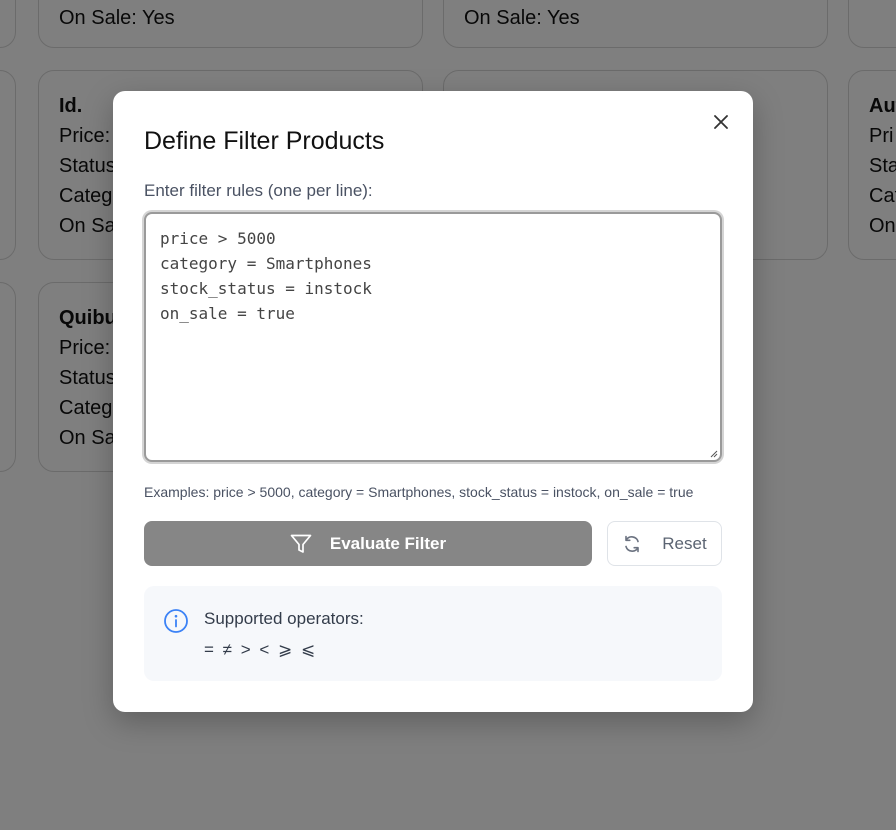 This screenshot has height=830, width=896. I want to click on operators-info-box: Supported operators: = ≠ > < ⩾ ⩽, so click(433, 633).